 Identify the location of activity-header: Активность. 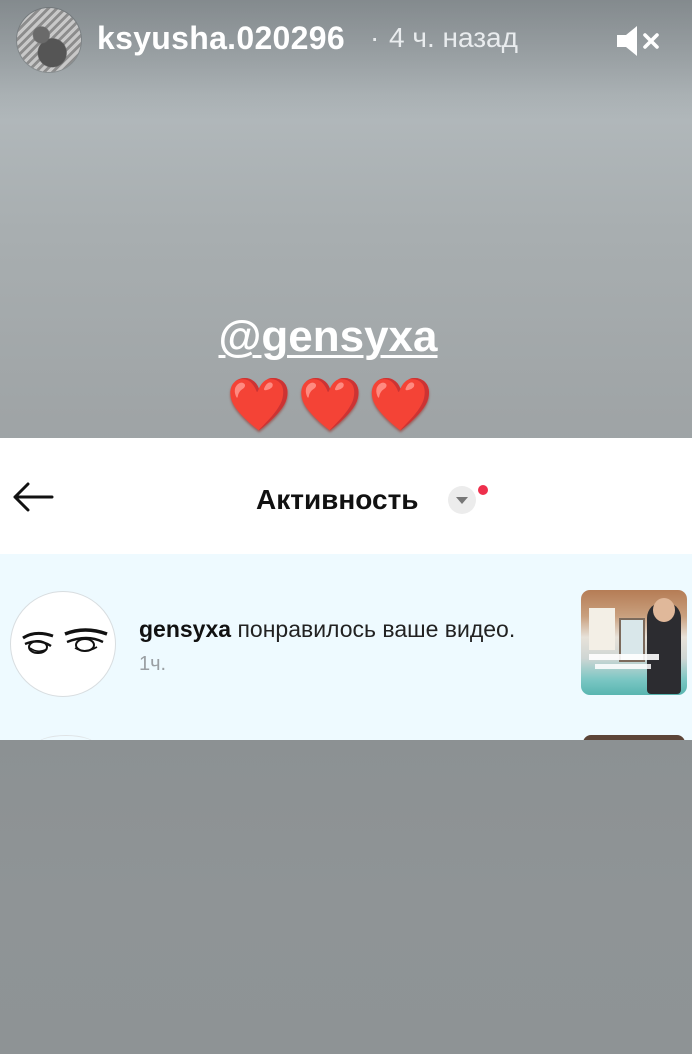
(346, 496).